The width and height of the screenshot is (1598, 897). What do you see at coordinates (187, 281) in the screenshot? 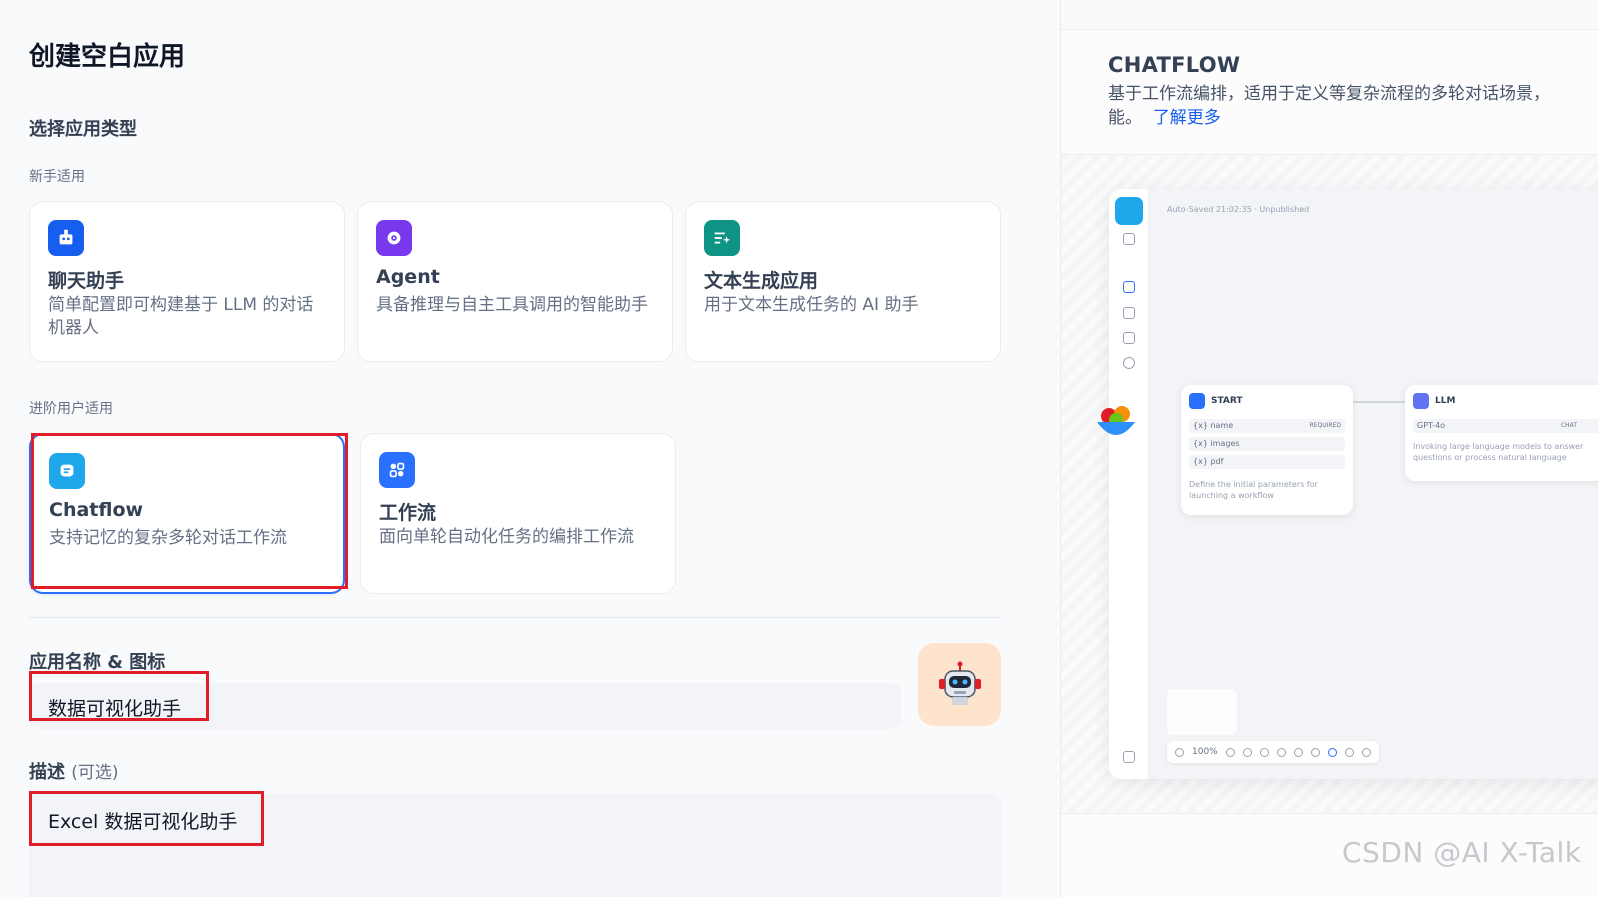
I see `app-type-card-chatbot: 聊天助手 简单配置即可构建基于 LLM 的对话机器人` at bounding box center [187, 281].